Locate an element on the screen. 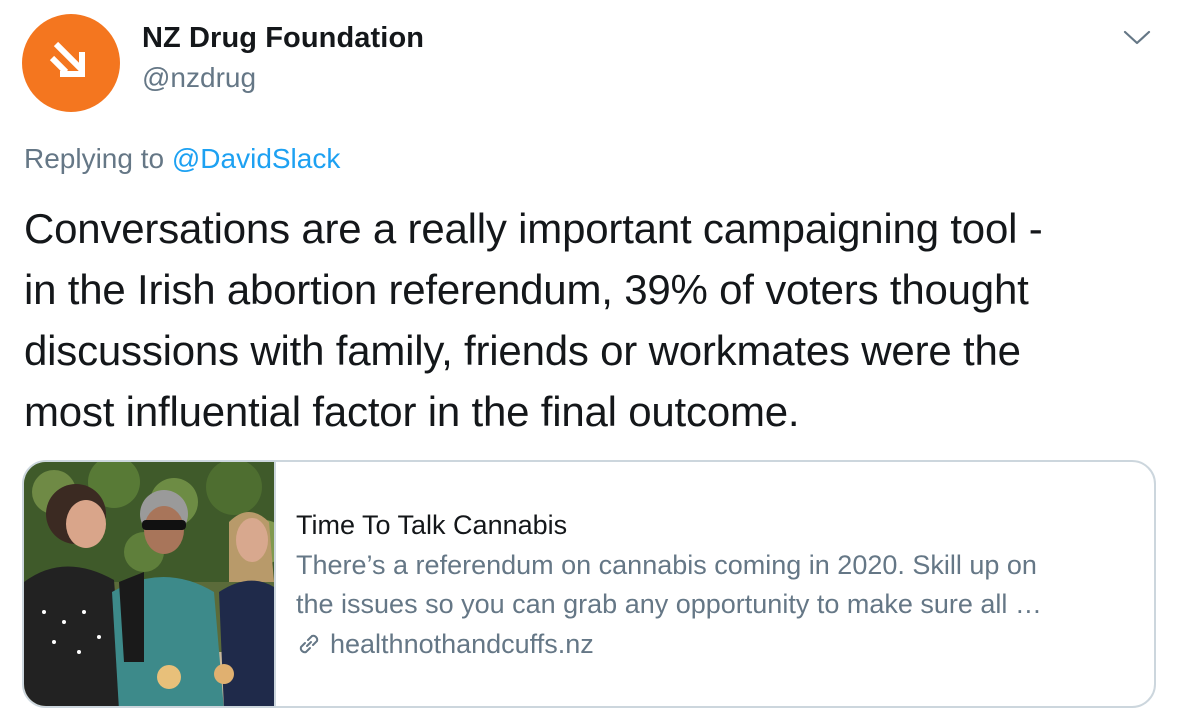 This screenshot has width=1184, height=728. card-domain-text: healthnothandcuffs.nz is located at coordinates (462, 644).